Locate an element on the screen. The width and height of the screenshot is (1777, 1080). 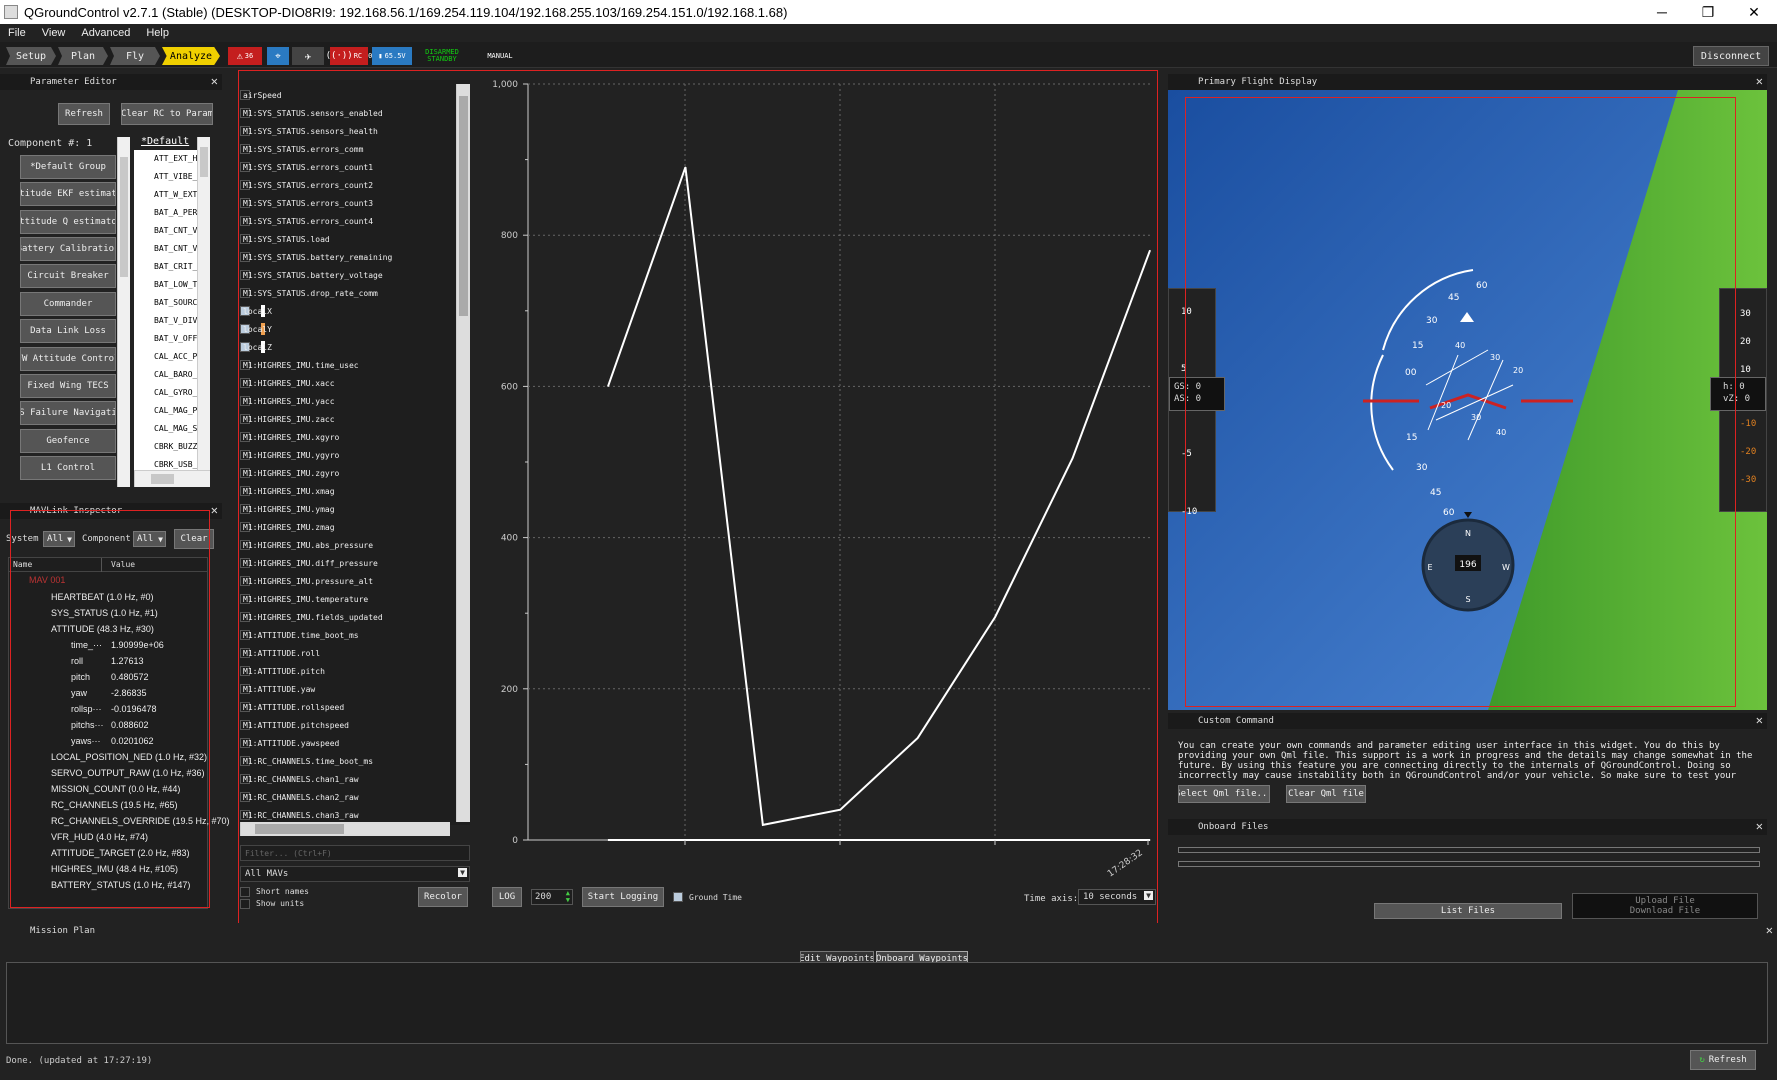
param-group-button: Data Link Loss is located at coordinates (68, 331).